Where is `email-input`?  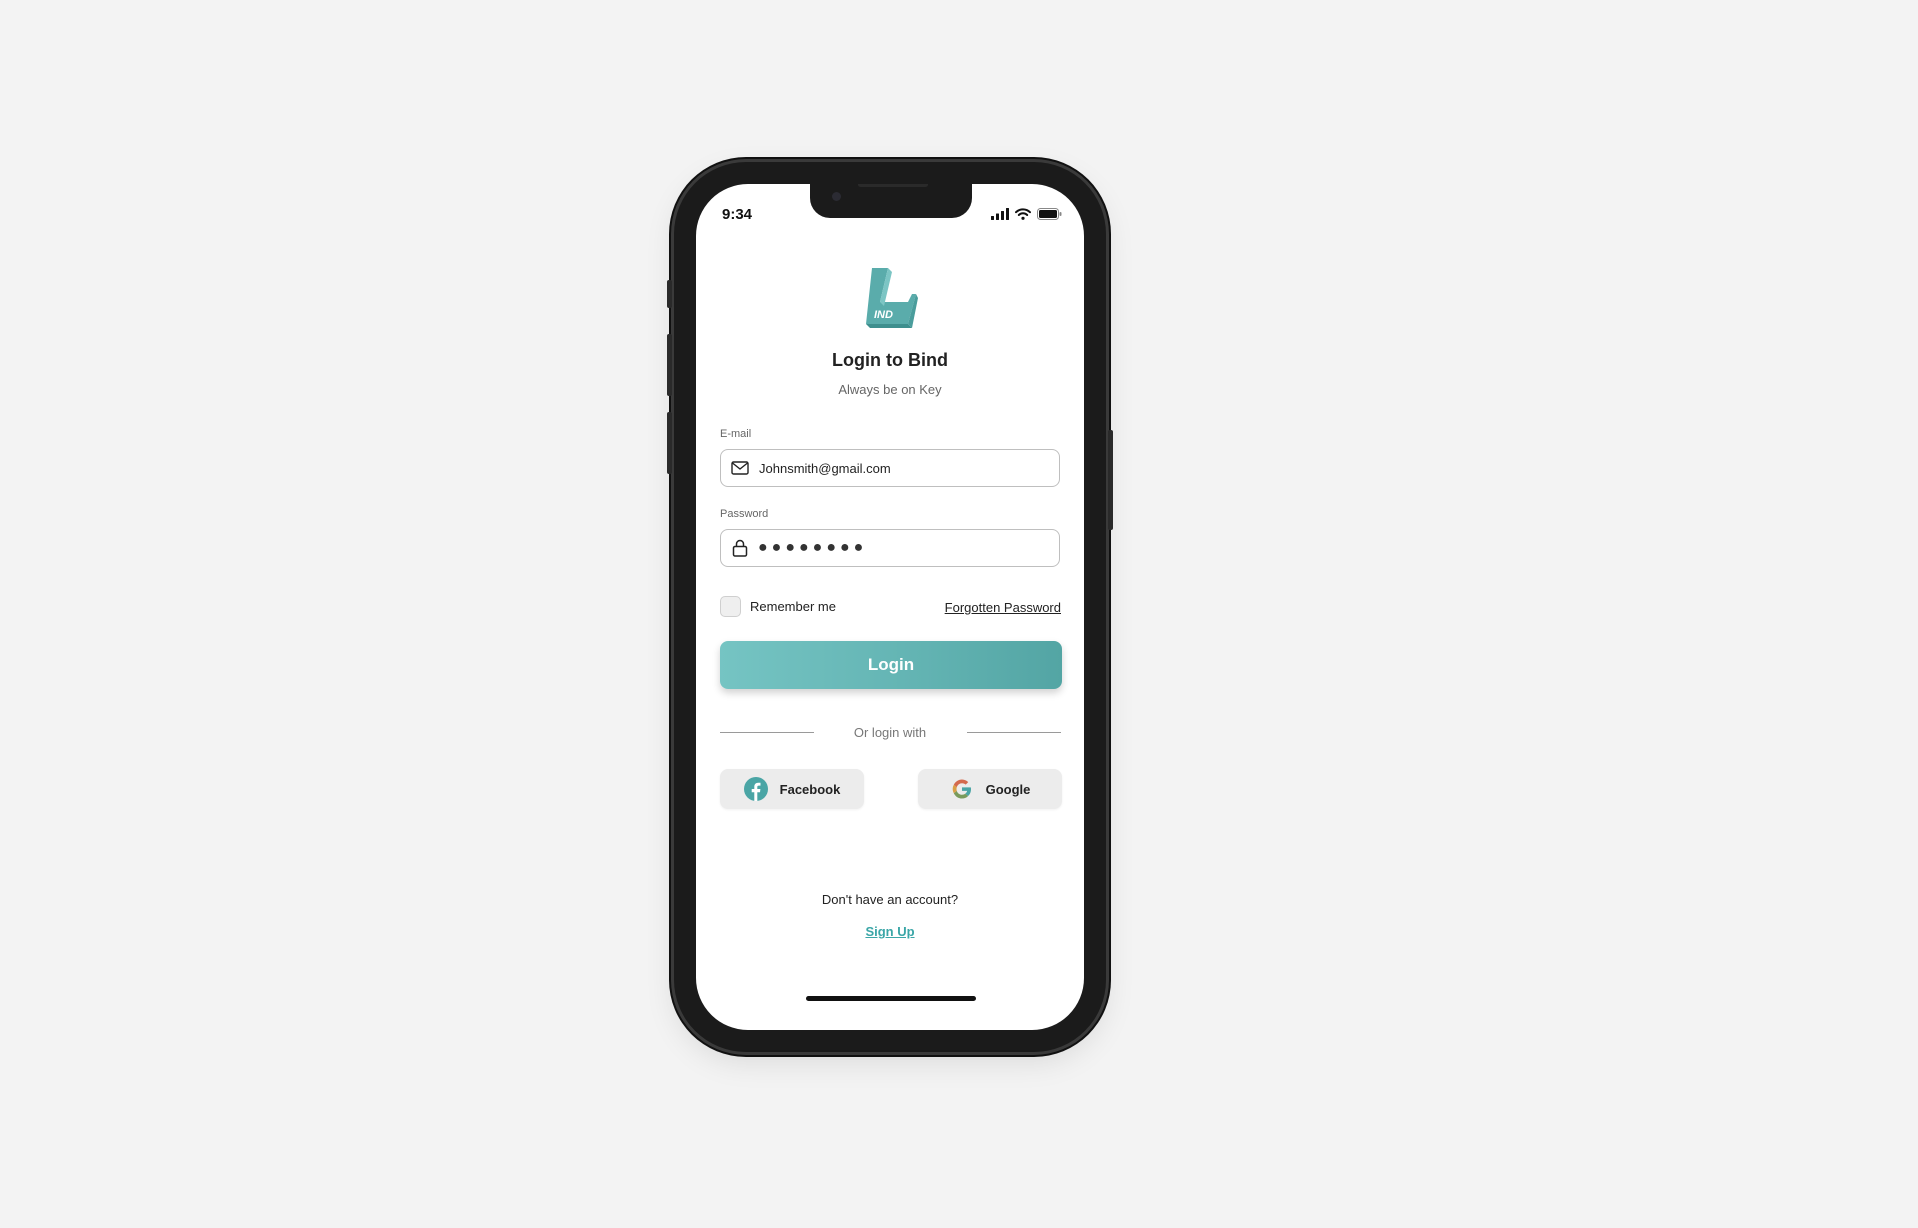
email-input is located at coordinates (904, 468).